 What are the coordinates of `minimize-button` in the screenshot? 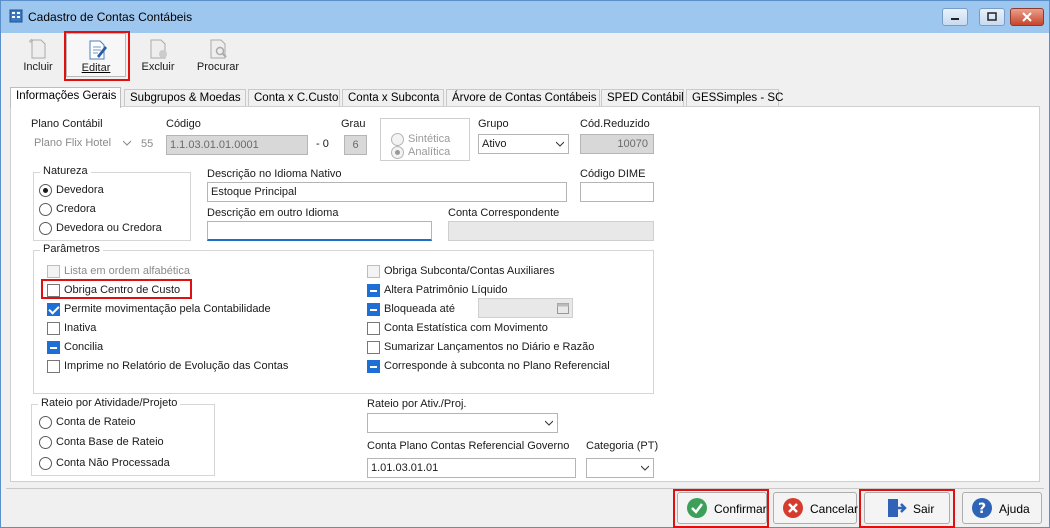 It's located at (955, 17).